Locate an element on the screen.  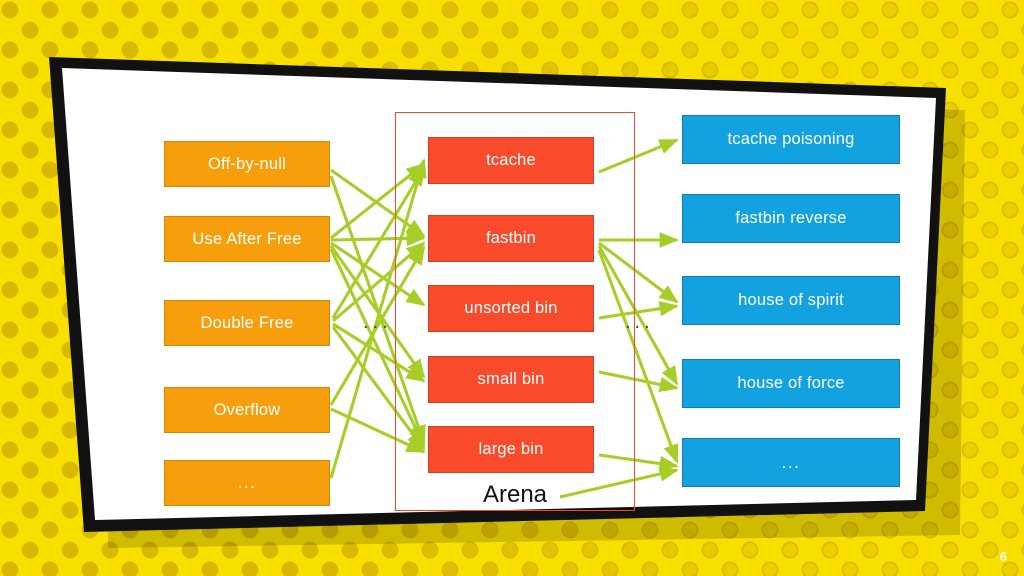
bin-node-label: fastbin is located at coordinates (510, 238).